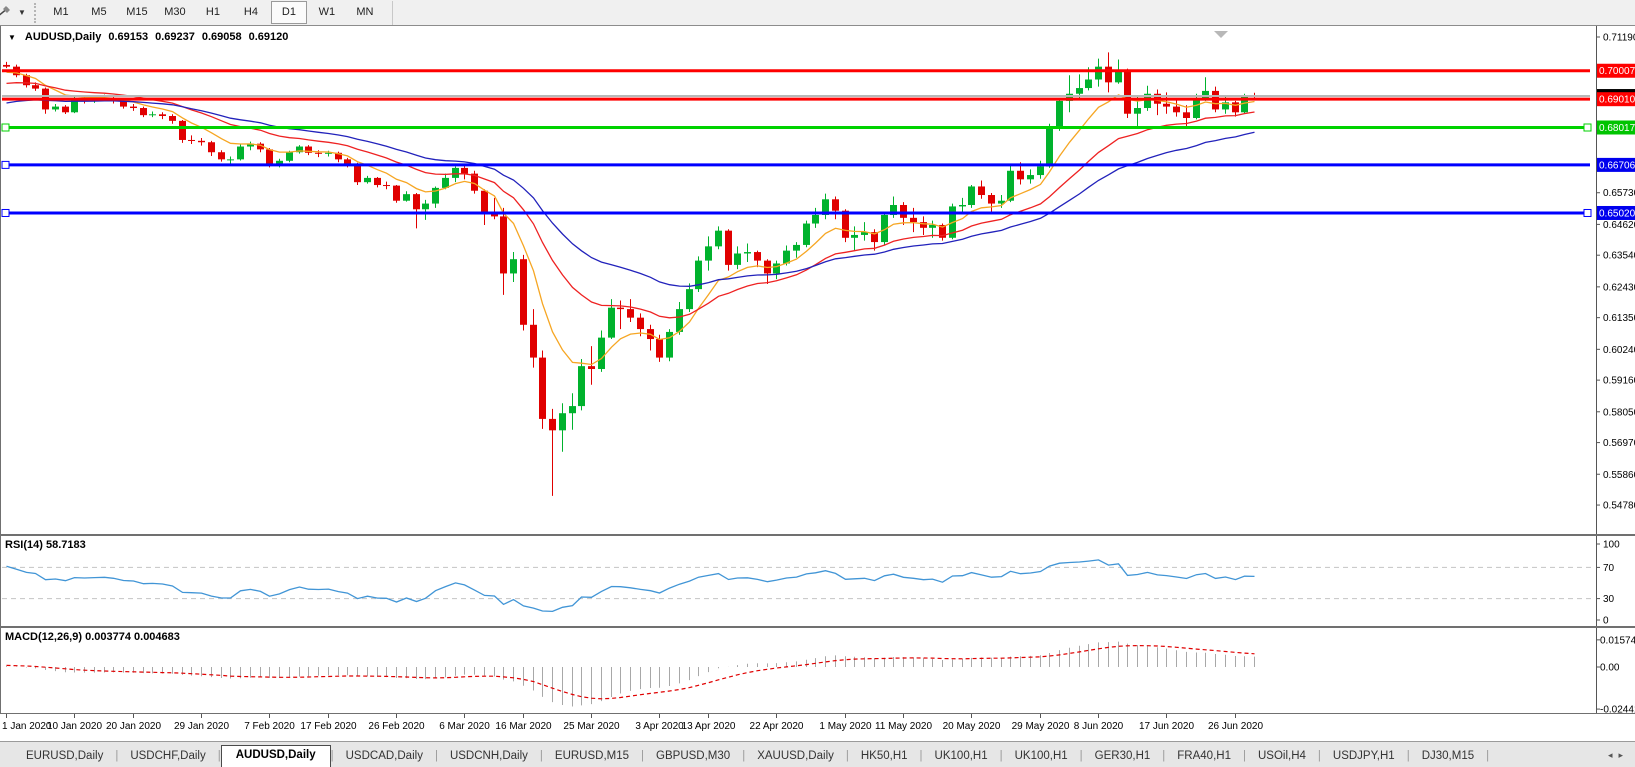  I want to click on chart-tab-eurusd-daily: EURUSD,Daily, so click(64, 757).